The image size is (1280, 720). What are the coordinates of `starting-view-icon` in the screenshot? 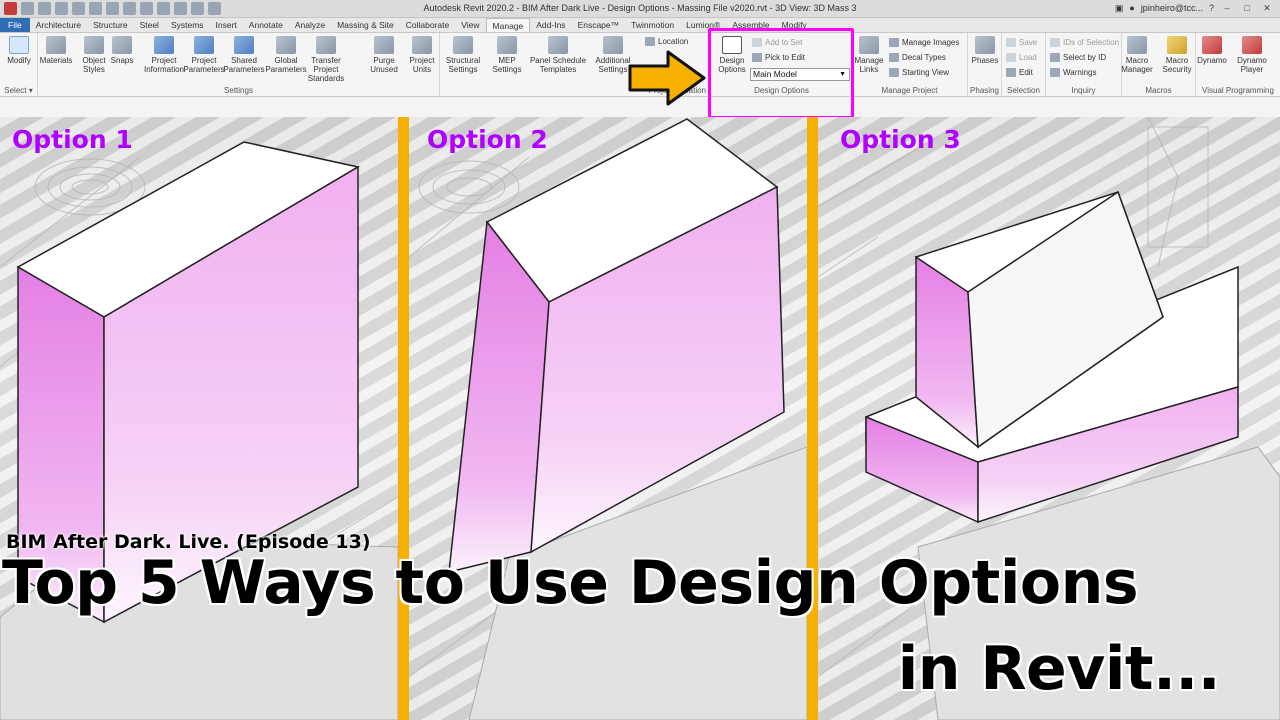 It's located at (894, 72).